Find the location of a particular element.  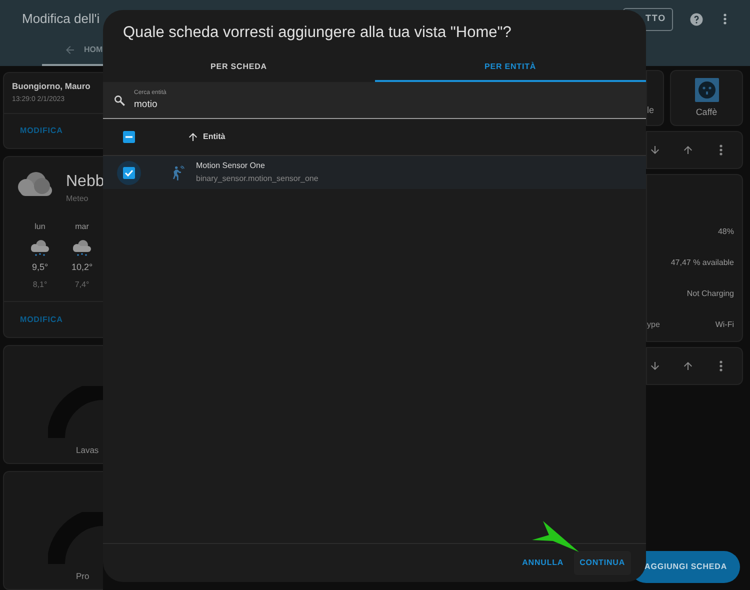

help-icon is located at coordinates (696, 19).